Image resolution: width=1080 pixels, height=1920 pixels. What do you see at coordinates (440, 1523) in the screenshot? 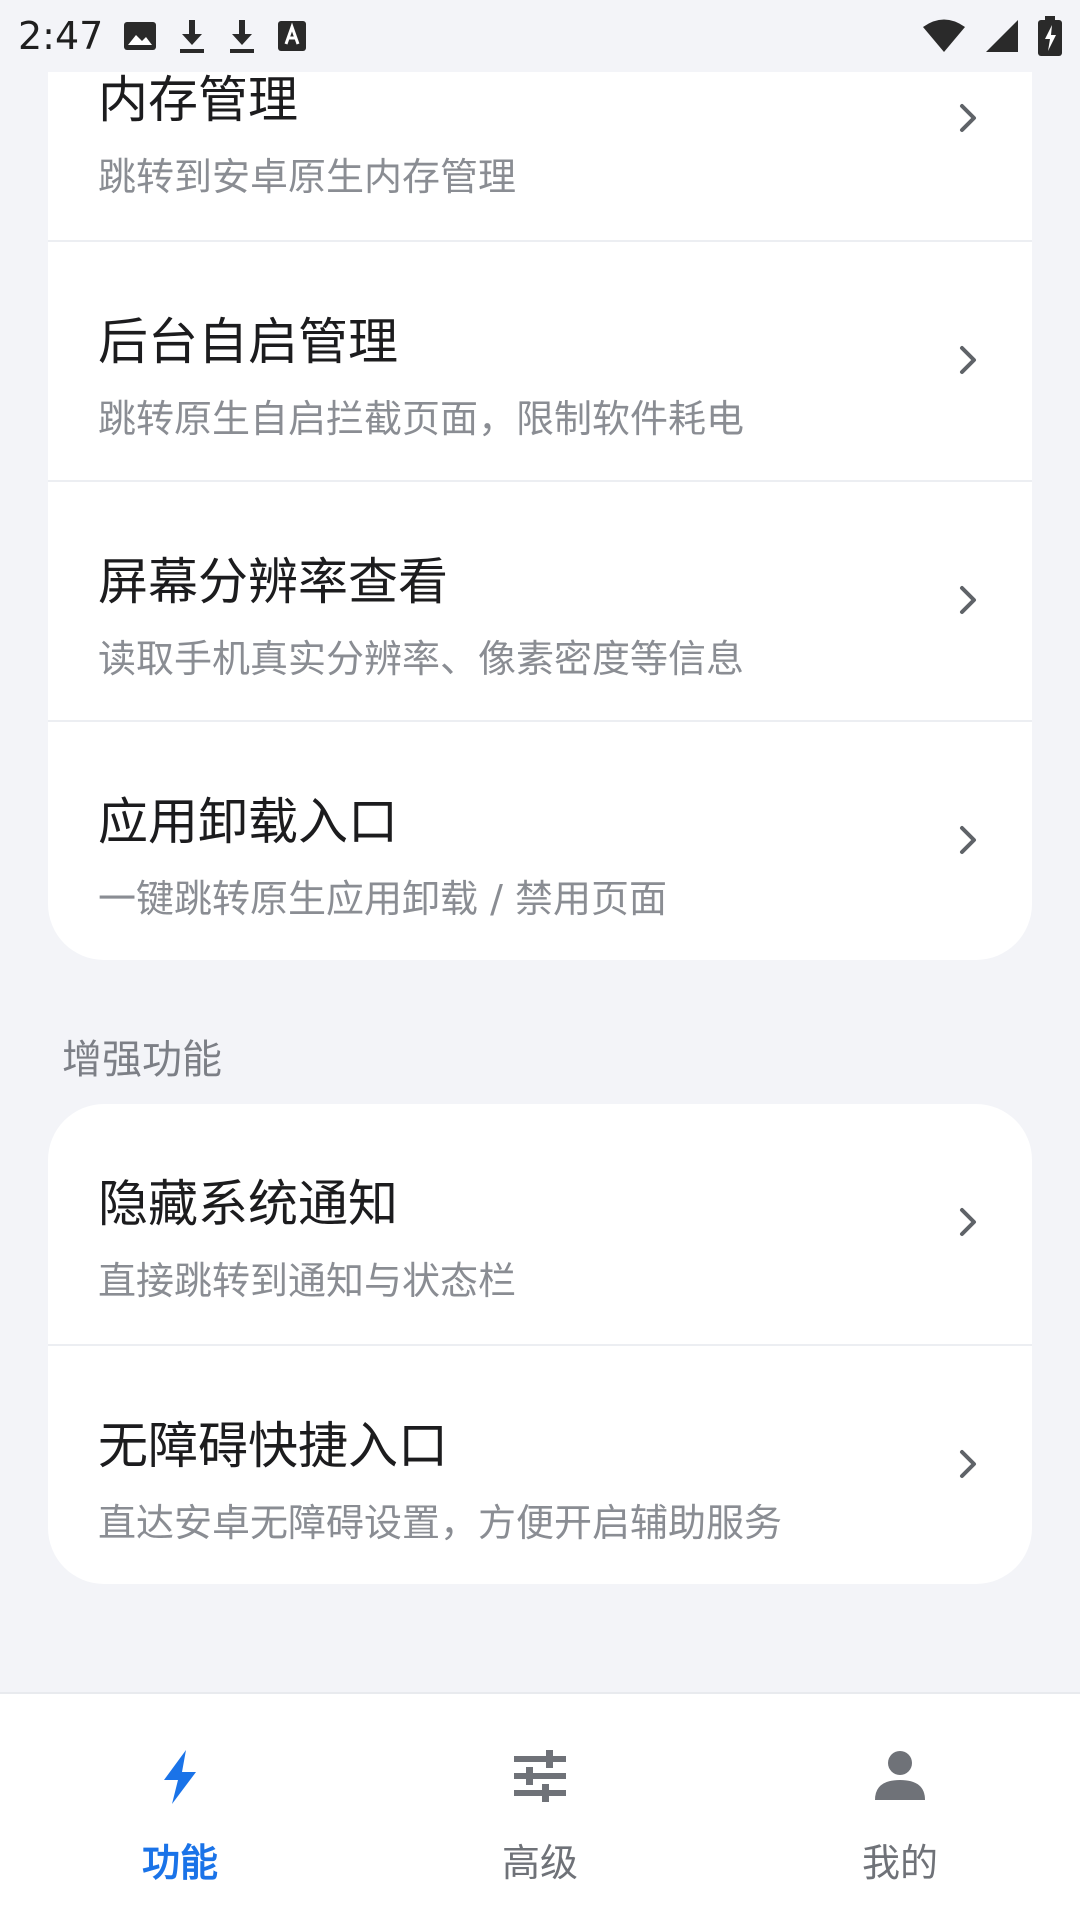
I see `item-subtitle: 直达安卓无障碍设置，方便开启辅助服务` at bounding box center [440, 1523].